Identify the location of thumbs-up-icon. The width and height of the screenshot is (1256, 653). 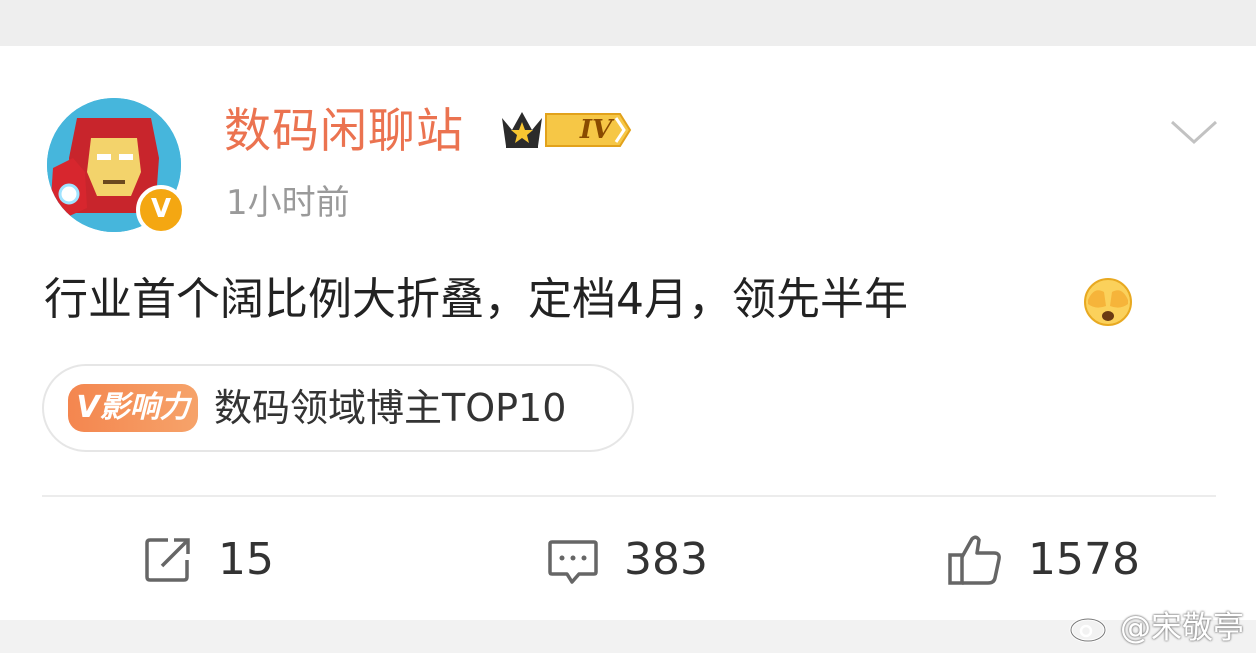
(974, 560).